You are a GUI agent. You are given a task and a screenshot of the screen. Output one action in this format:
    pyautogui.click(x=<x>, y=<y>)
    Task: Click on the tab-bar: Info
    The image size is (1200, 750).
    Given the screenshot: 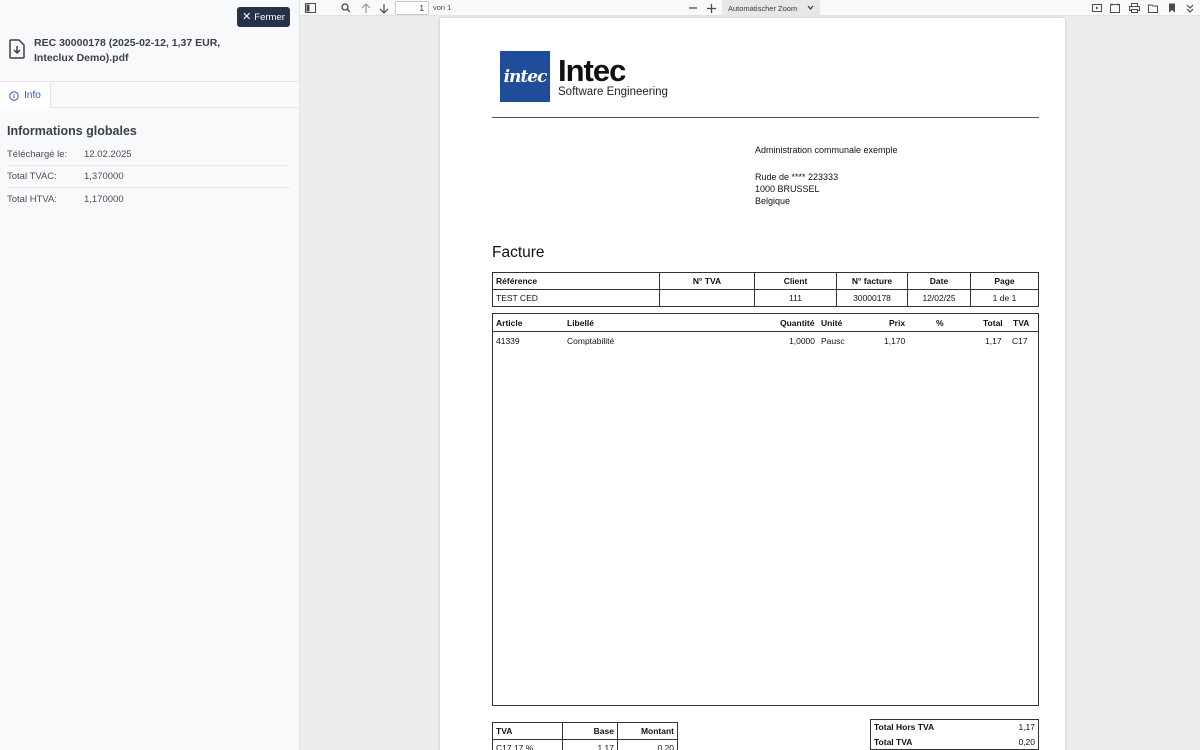 What is the action you would take?
    pyautogui.click(x=150, y=95)
    